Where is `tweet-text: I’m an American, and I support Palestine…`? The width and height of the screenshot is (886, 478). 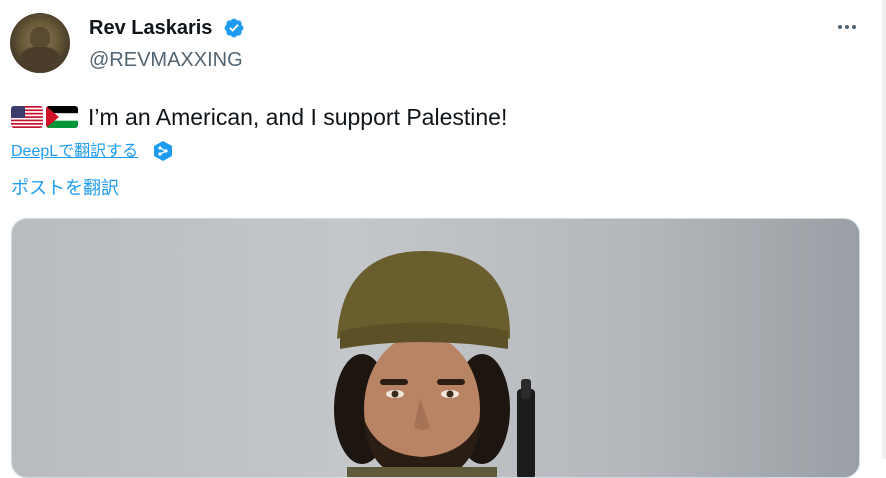 tweet-text: I’m an American, and I support Palestine… is located at coordinates (298, 117).